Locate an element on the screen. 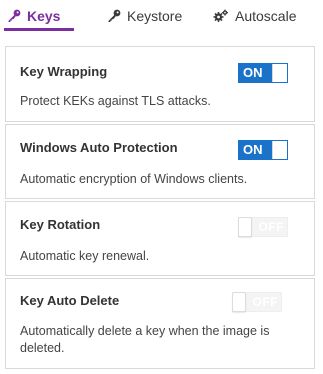  tab-bar: Keys Keystore Autoscale is located at coordinates (161, 16).